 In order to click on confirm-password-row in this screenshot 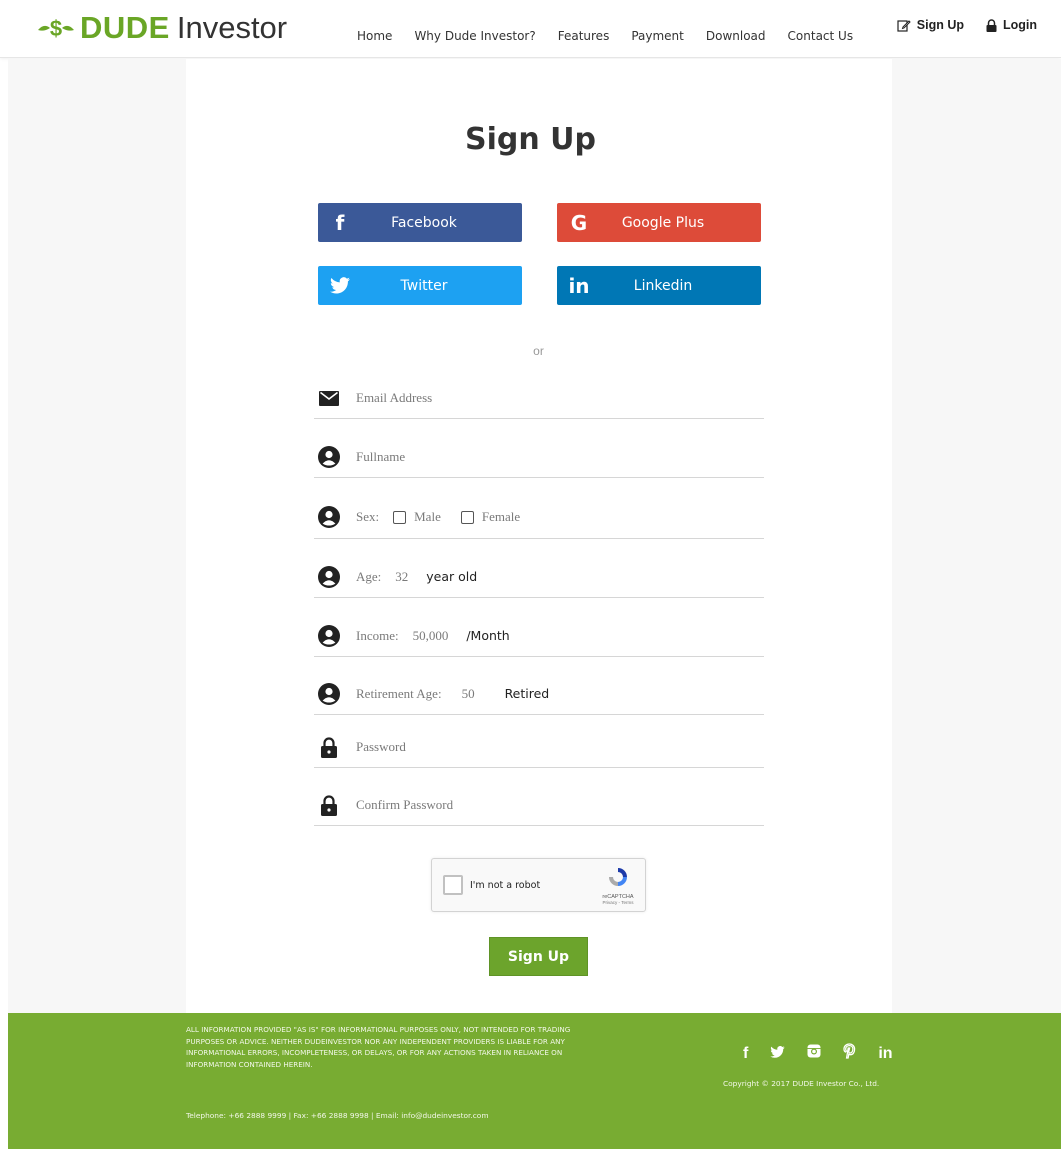, I will do `click(539, 805)`.